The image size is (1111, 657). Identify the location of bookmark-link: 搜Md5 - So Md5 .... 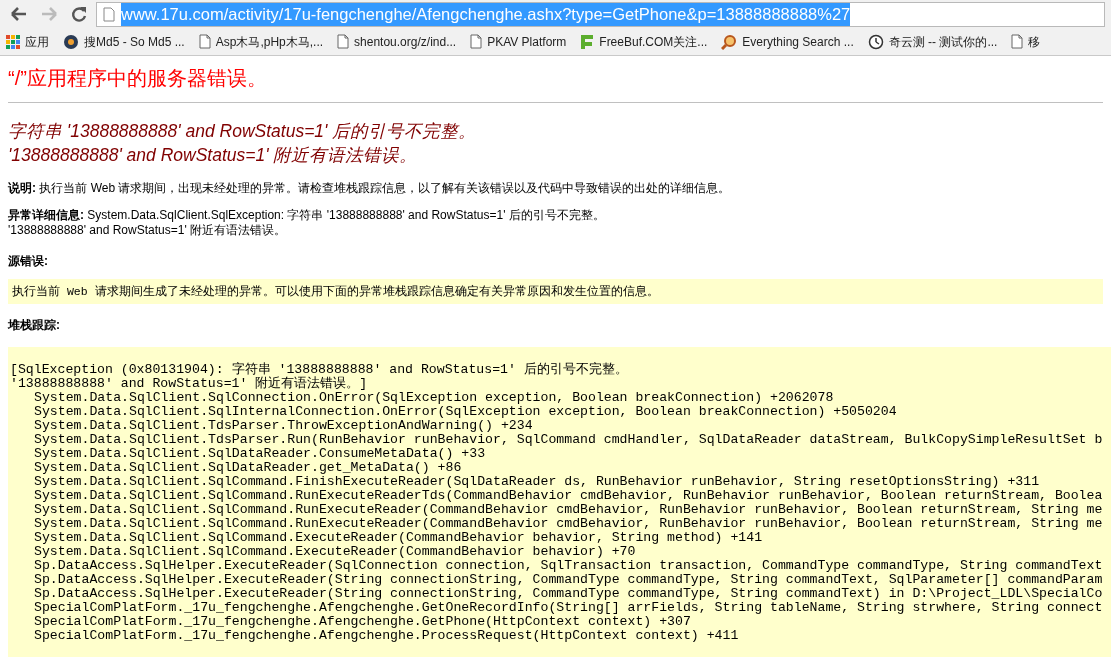
(124, 41).